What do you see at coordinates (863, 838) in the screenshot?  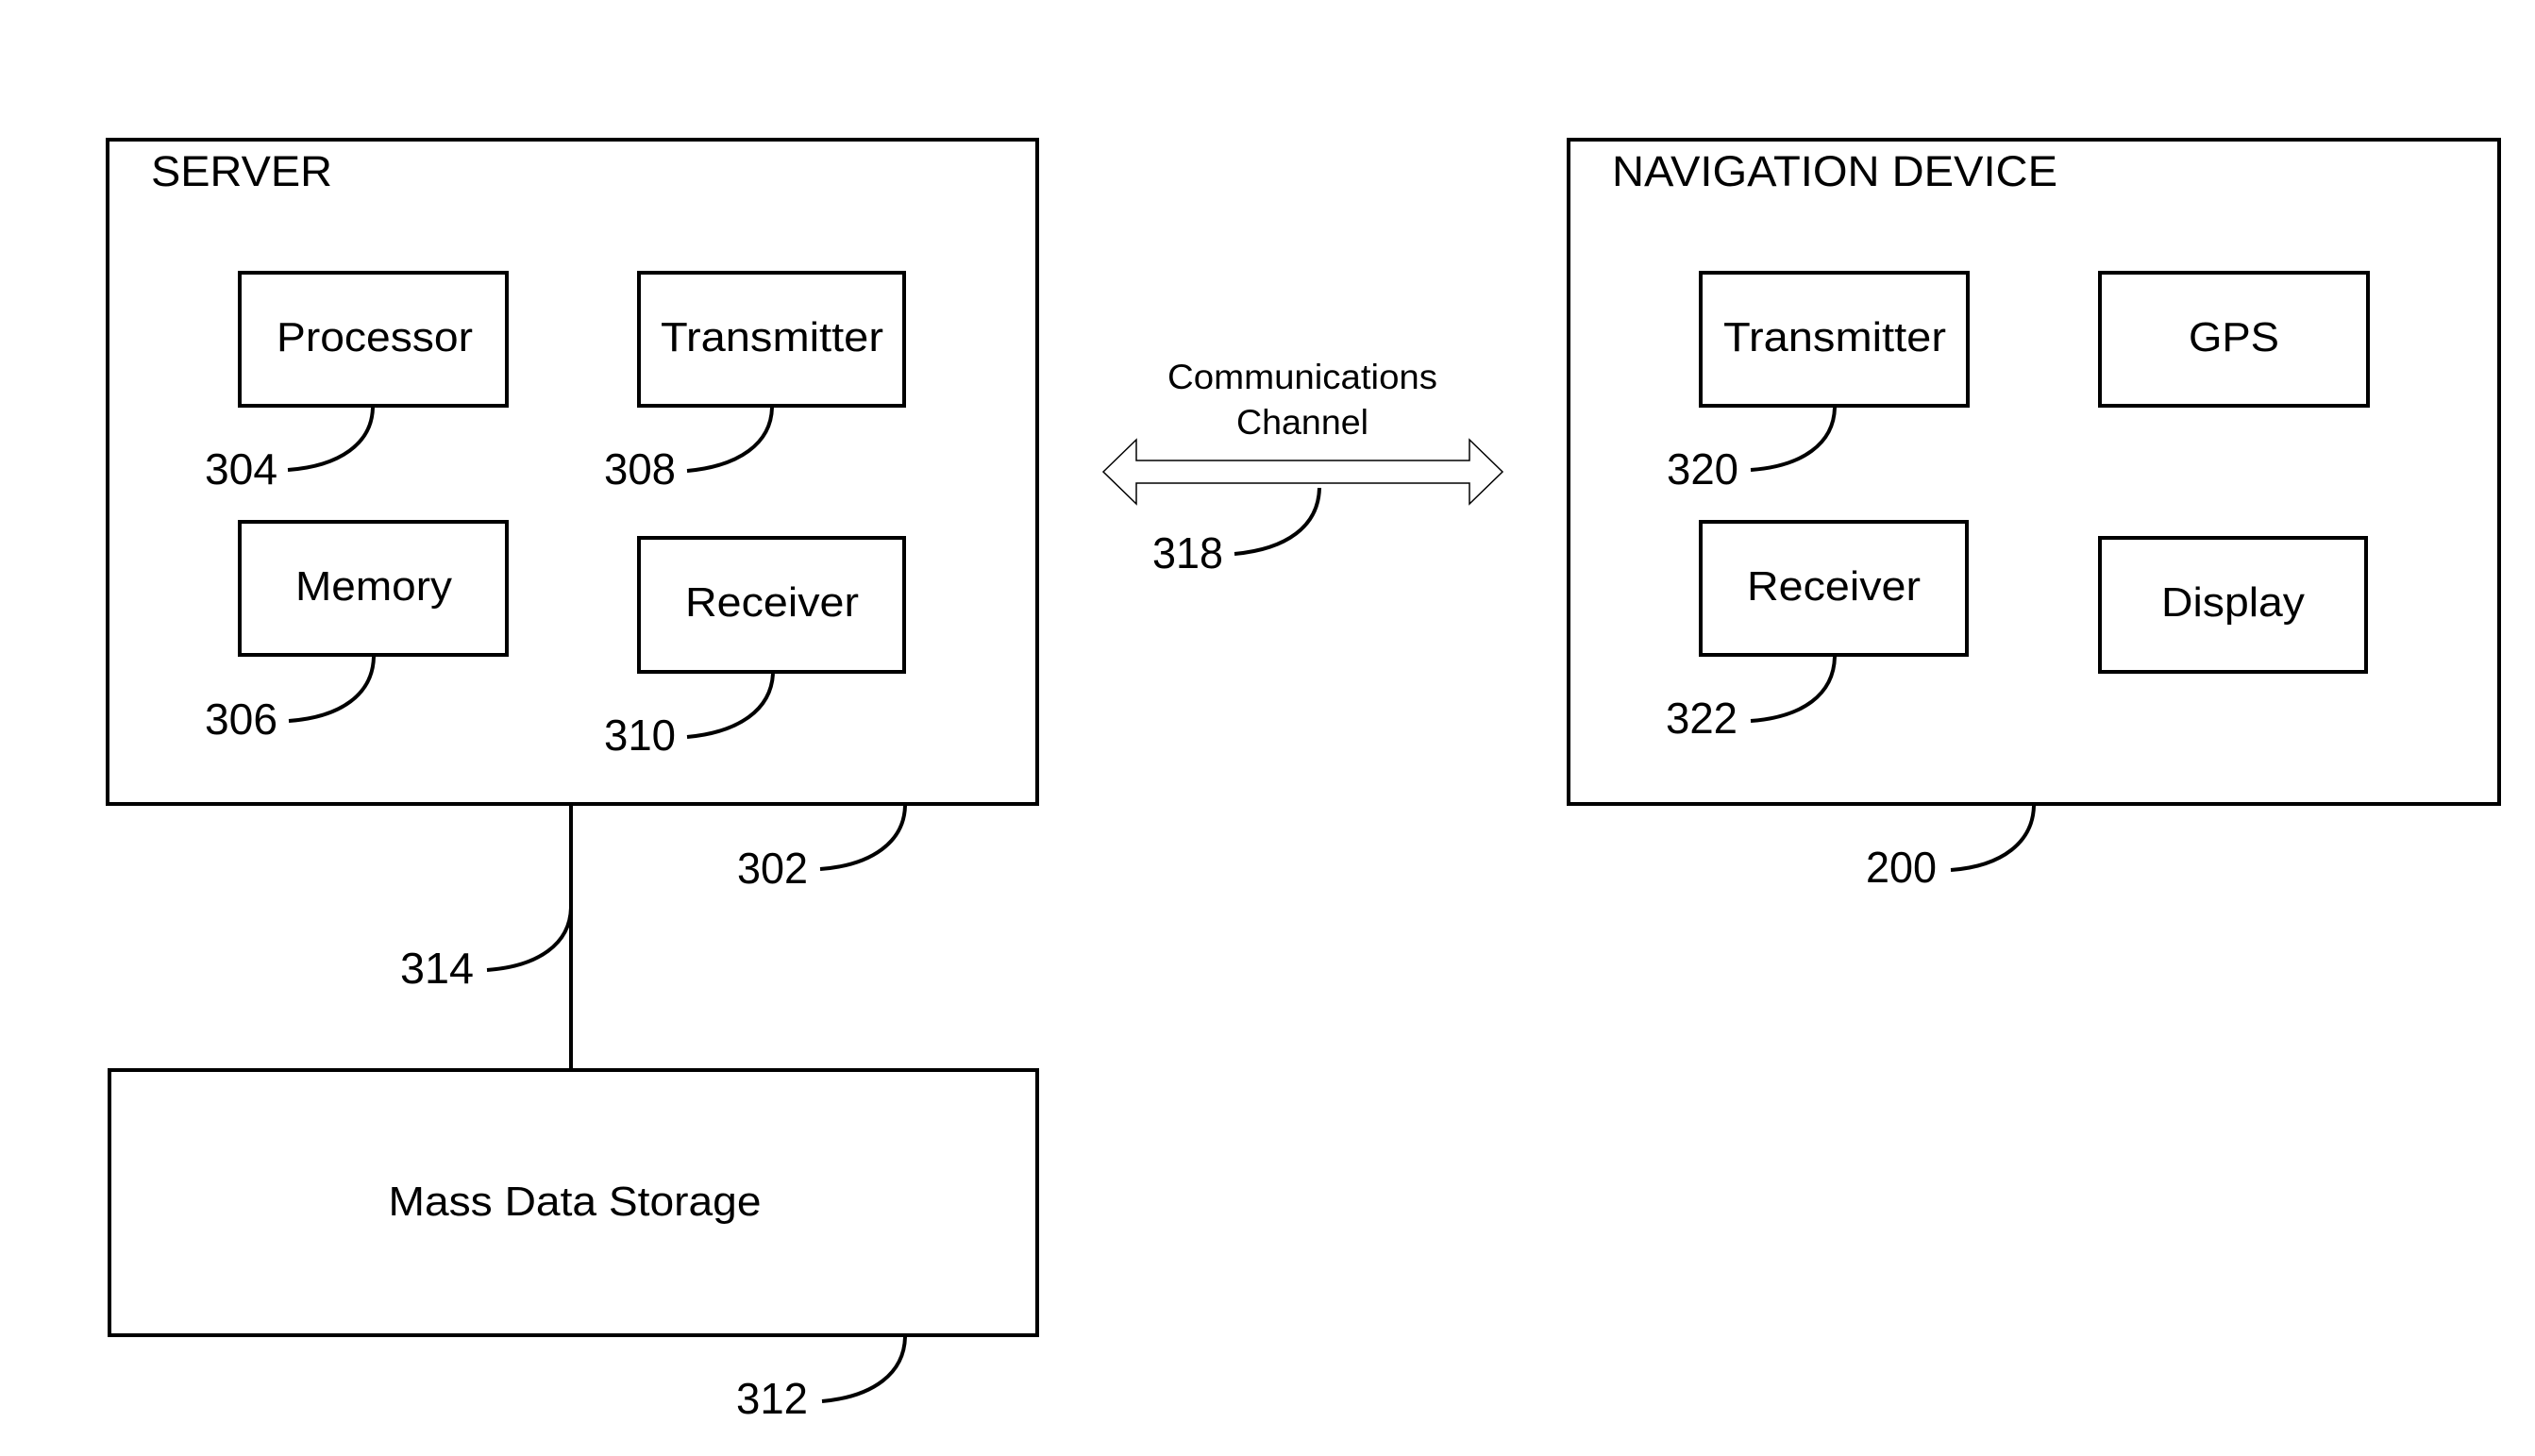 I see `server-leader` at bounding box center [863, 838].